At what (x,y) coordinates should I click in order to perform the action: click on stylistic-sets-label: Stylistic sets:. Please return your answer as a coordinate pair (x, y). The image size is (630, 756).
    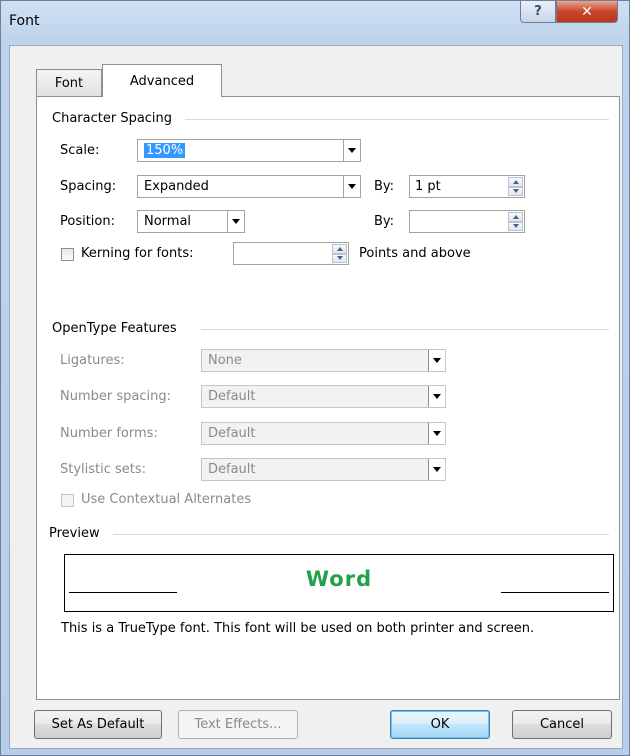
    Looking at the image, I should click on (103, 469).